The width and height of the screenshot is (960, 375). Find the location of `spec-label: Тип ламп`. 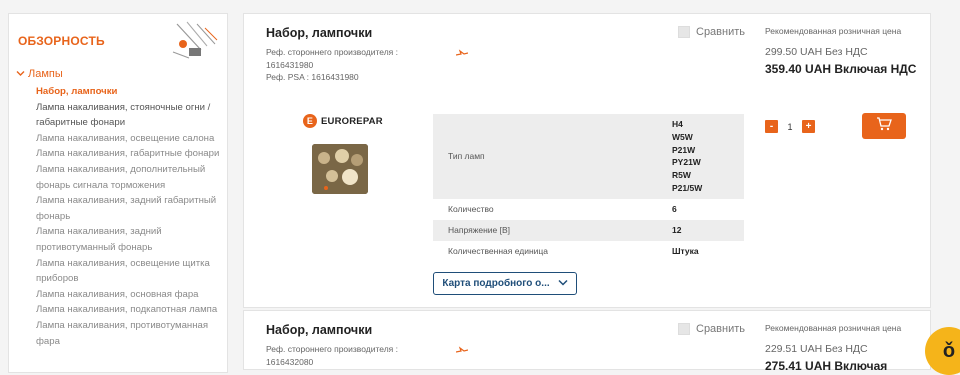

spec-label: Тип ламп is located at coordinates (552, 156).